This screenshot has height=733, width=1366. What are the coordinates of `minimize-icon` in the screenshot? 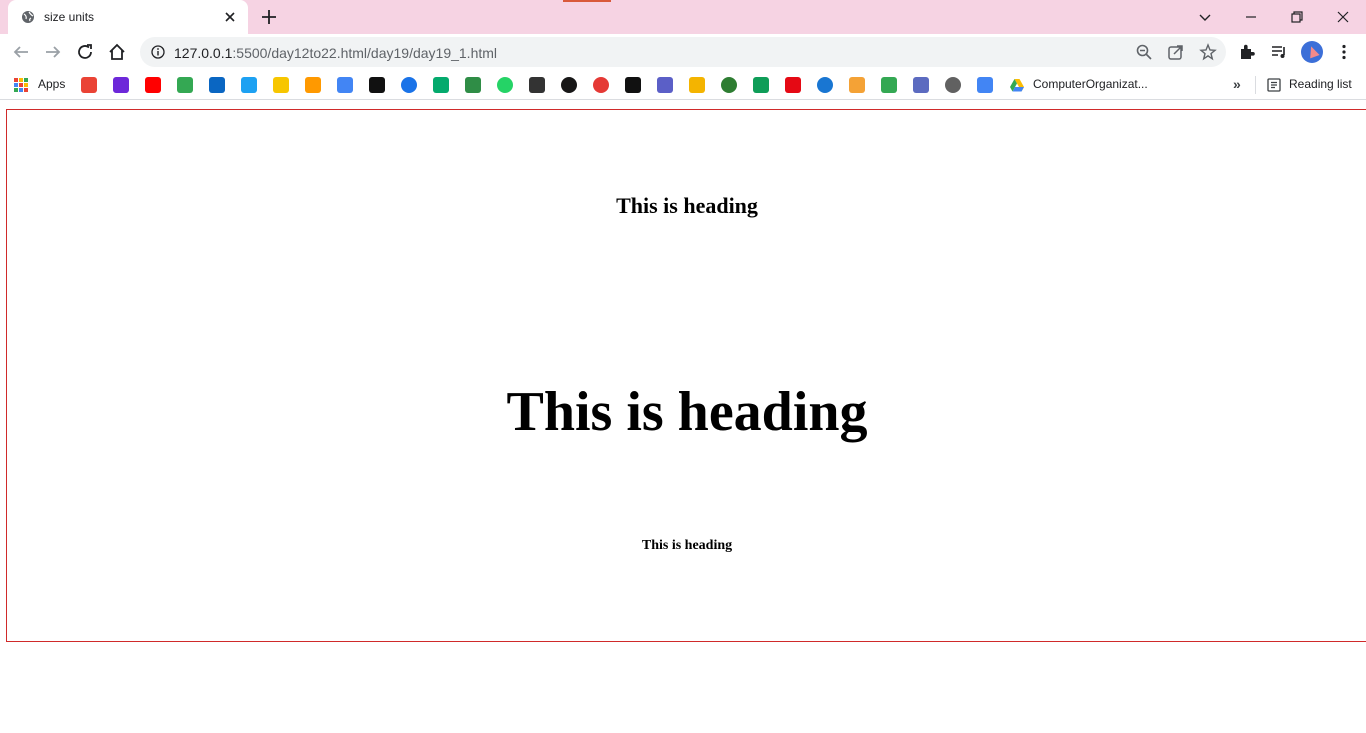 It's located at (1251, 17).